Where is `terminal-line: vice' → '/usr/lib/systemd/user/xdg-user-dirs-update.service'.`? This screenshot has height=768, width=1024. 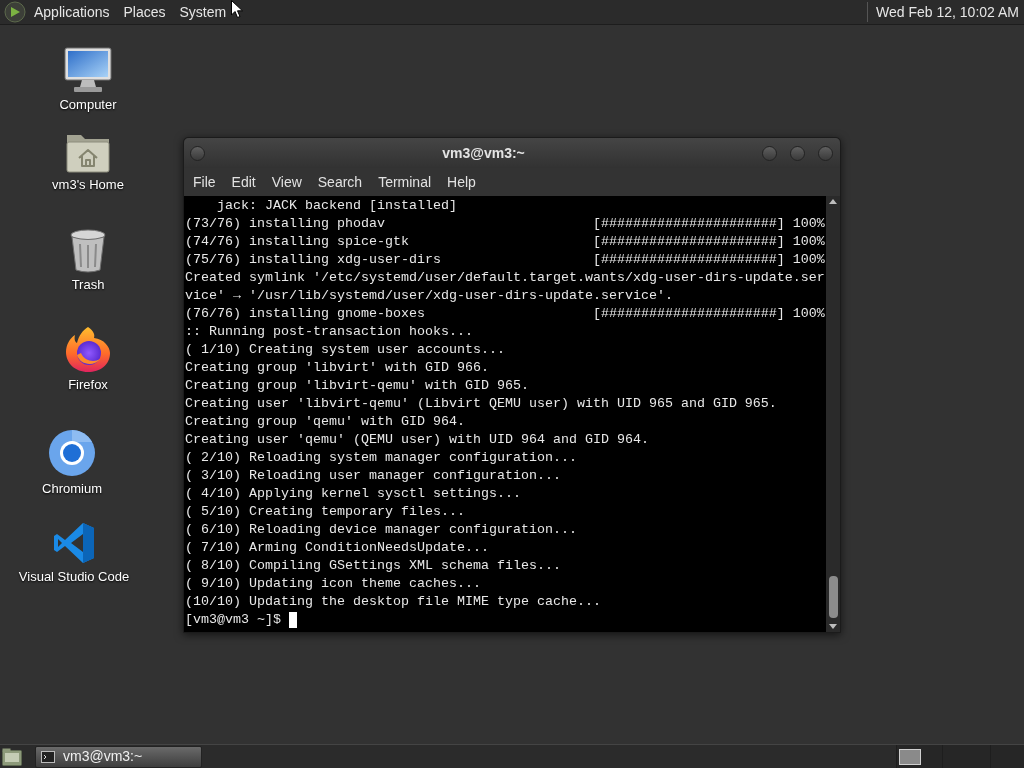
terminal-line: vice' → '/usr/lib/systemd/user/xdg-user-dirs-update.service'. is located at coordinates (429, 296).